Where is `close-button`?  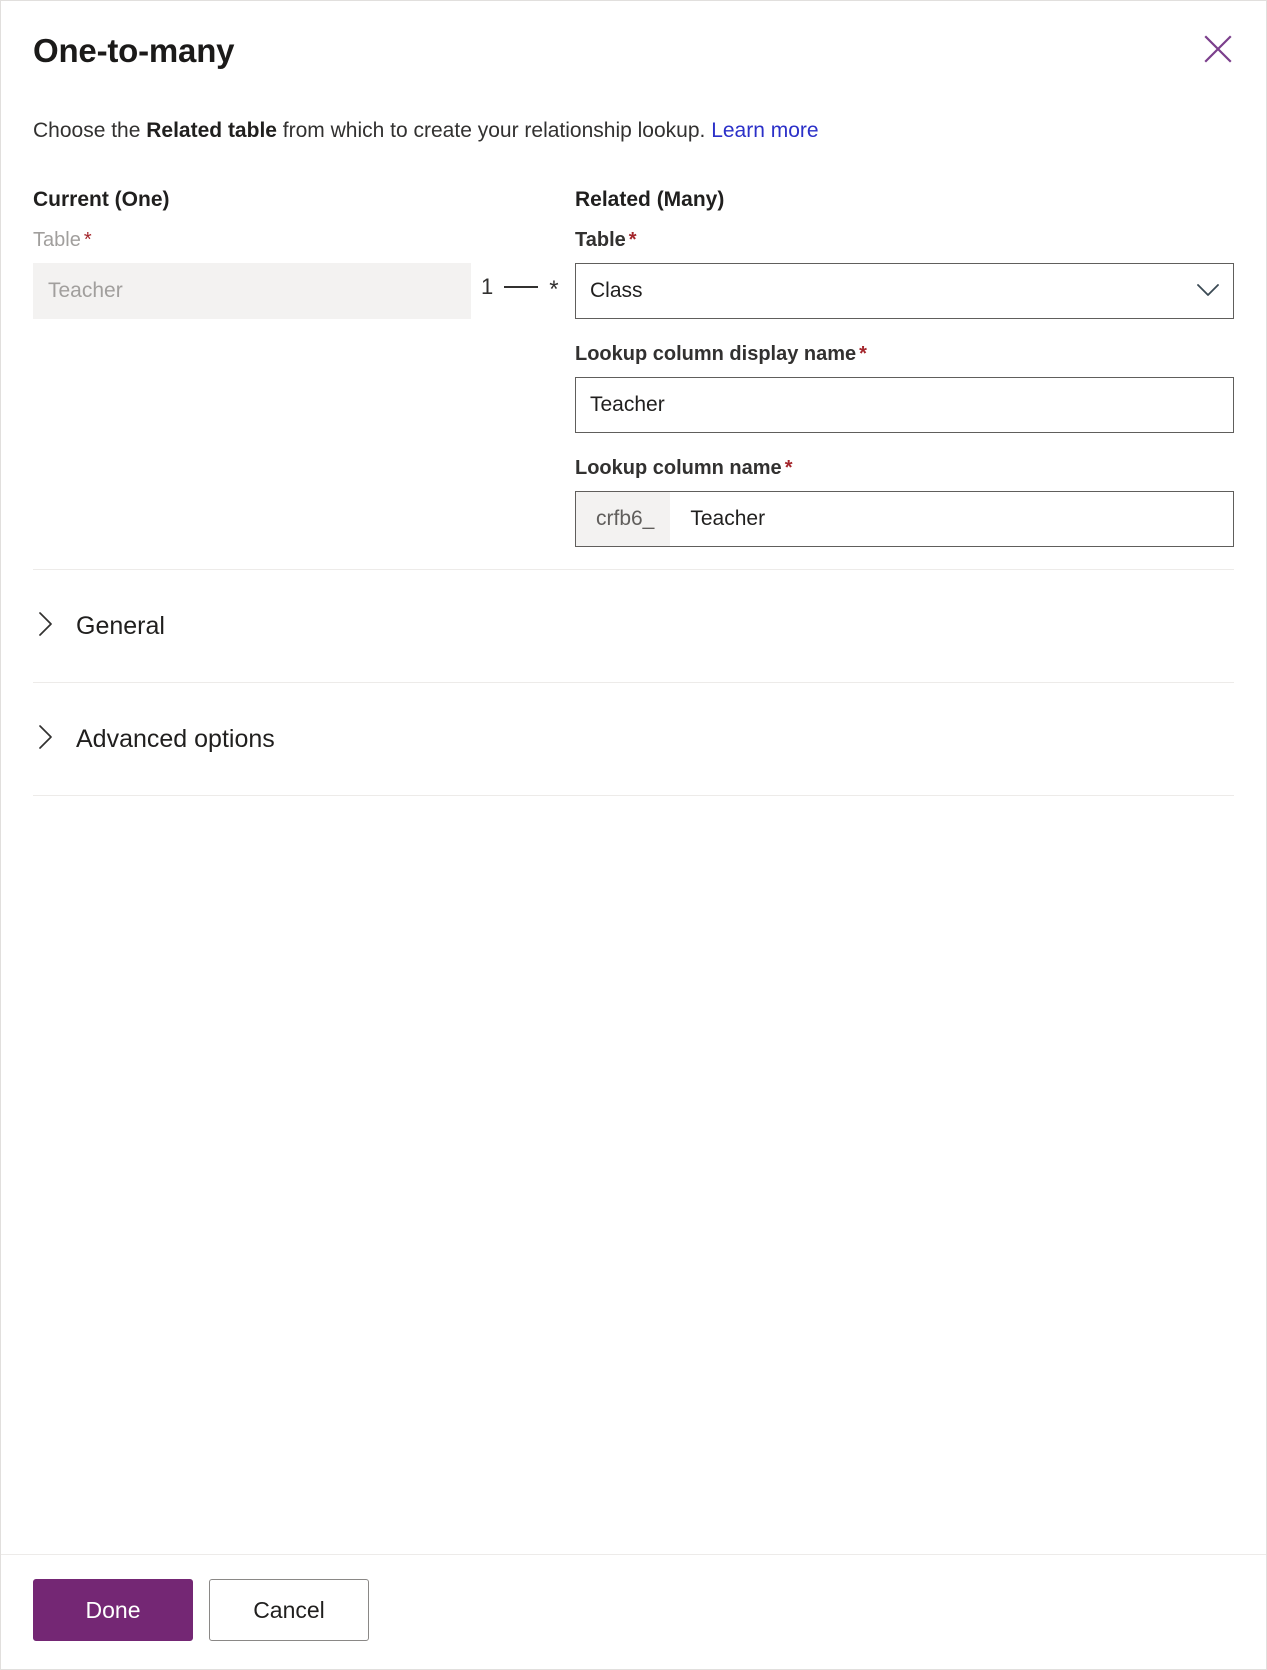 close-button is located at coordinates (1218, 49).